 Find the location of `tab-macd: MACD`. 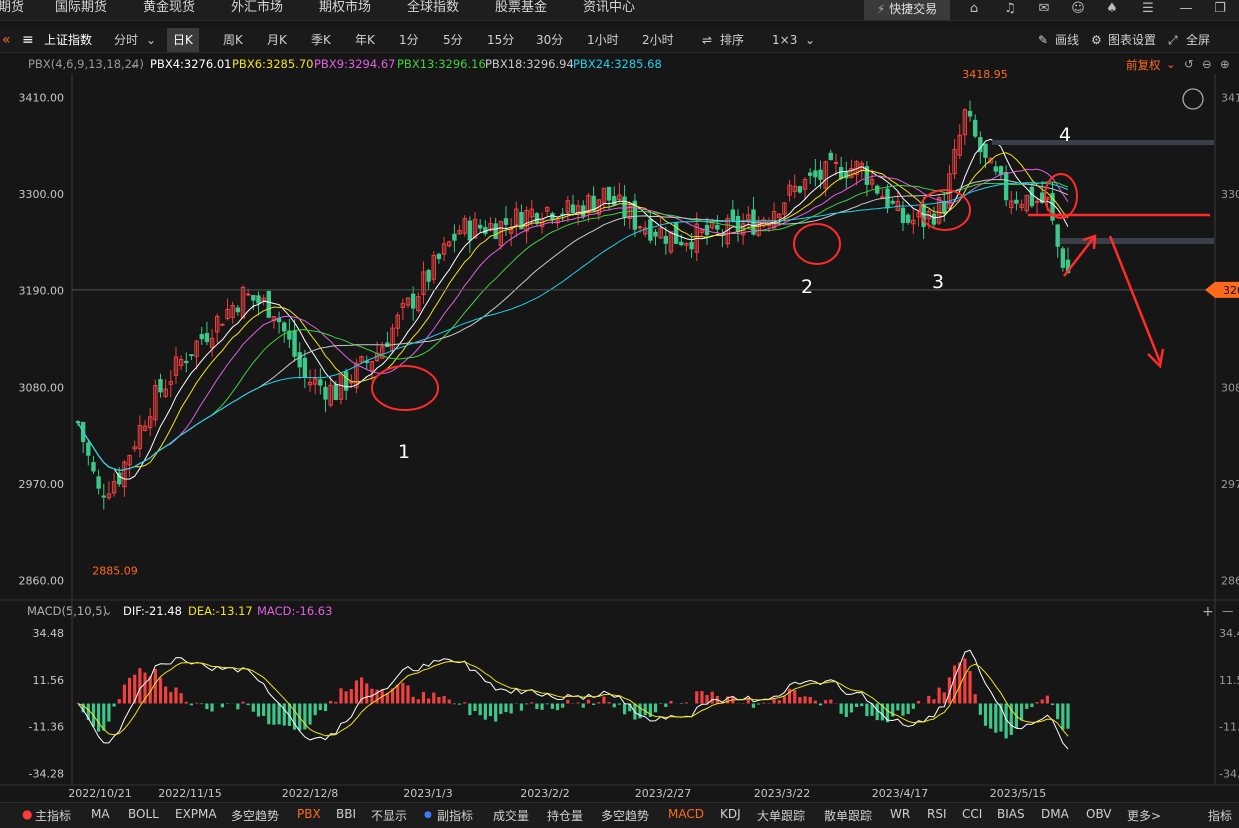

tab-macd: MACD is located at coordinates (686, 814).